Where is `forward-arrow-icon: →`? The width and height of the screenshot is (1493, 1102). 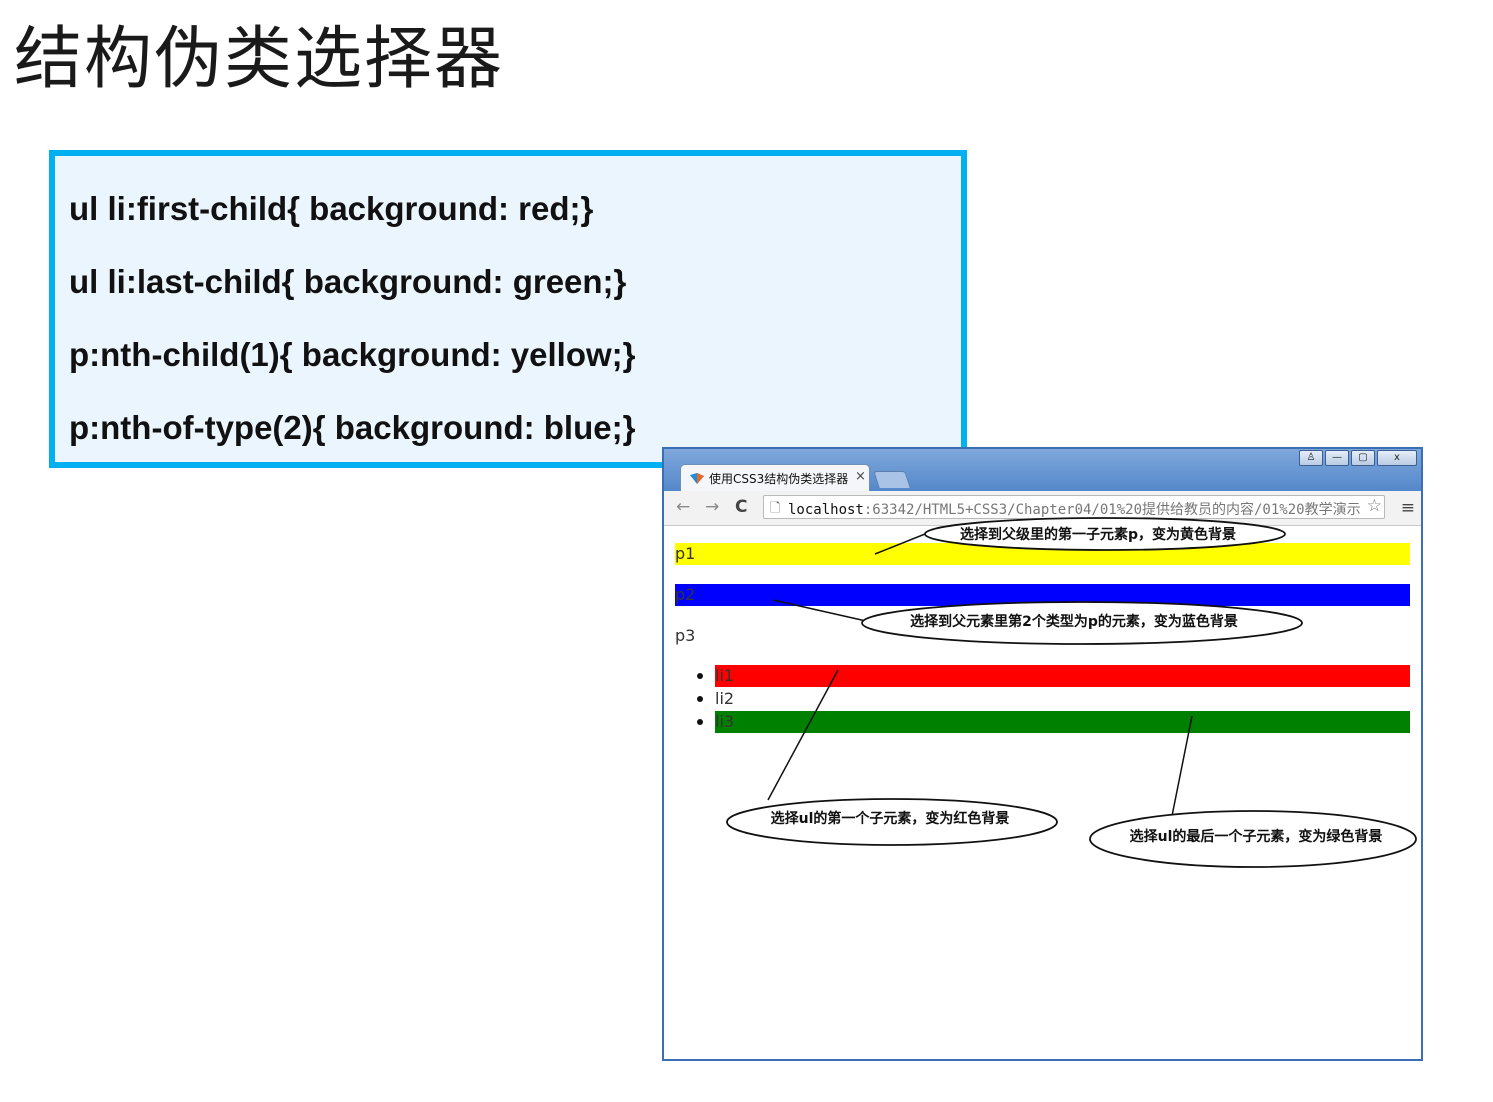
forward-arrow-icon: → is located at coordinates (712, 507).